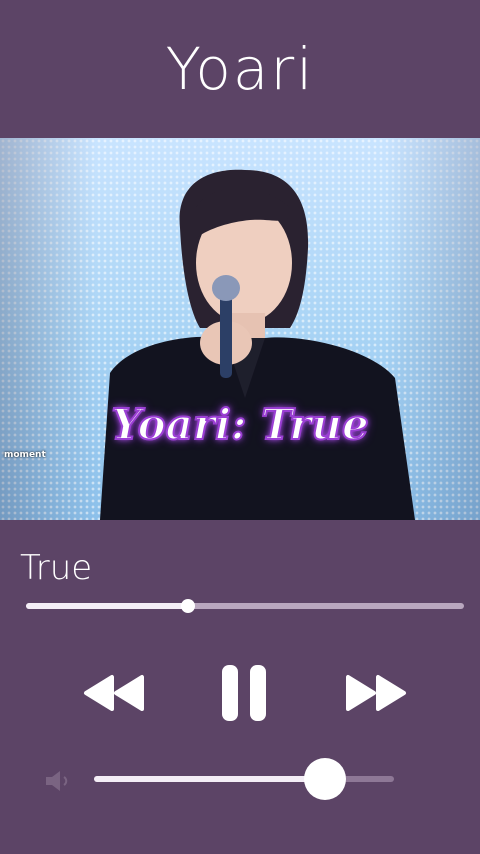 The height and width of the screenshot is (854, 480). I want to click on volume-slider, so click(244, 779).